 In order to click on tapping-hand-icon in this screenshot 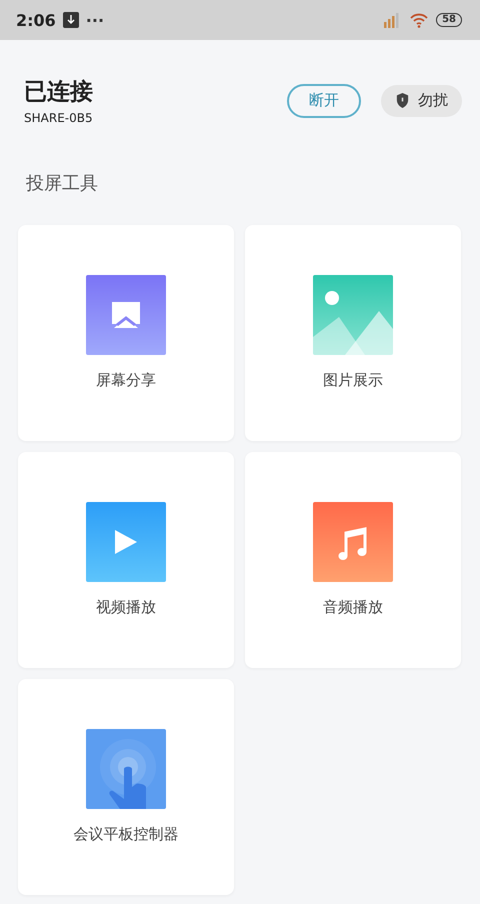, I will do `click(126, 769)`.